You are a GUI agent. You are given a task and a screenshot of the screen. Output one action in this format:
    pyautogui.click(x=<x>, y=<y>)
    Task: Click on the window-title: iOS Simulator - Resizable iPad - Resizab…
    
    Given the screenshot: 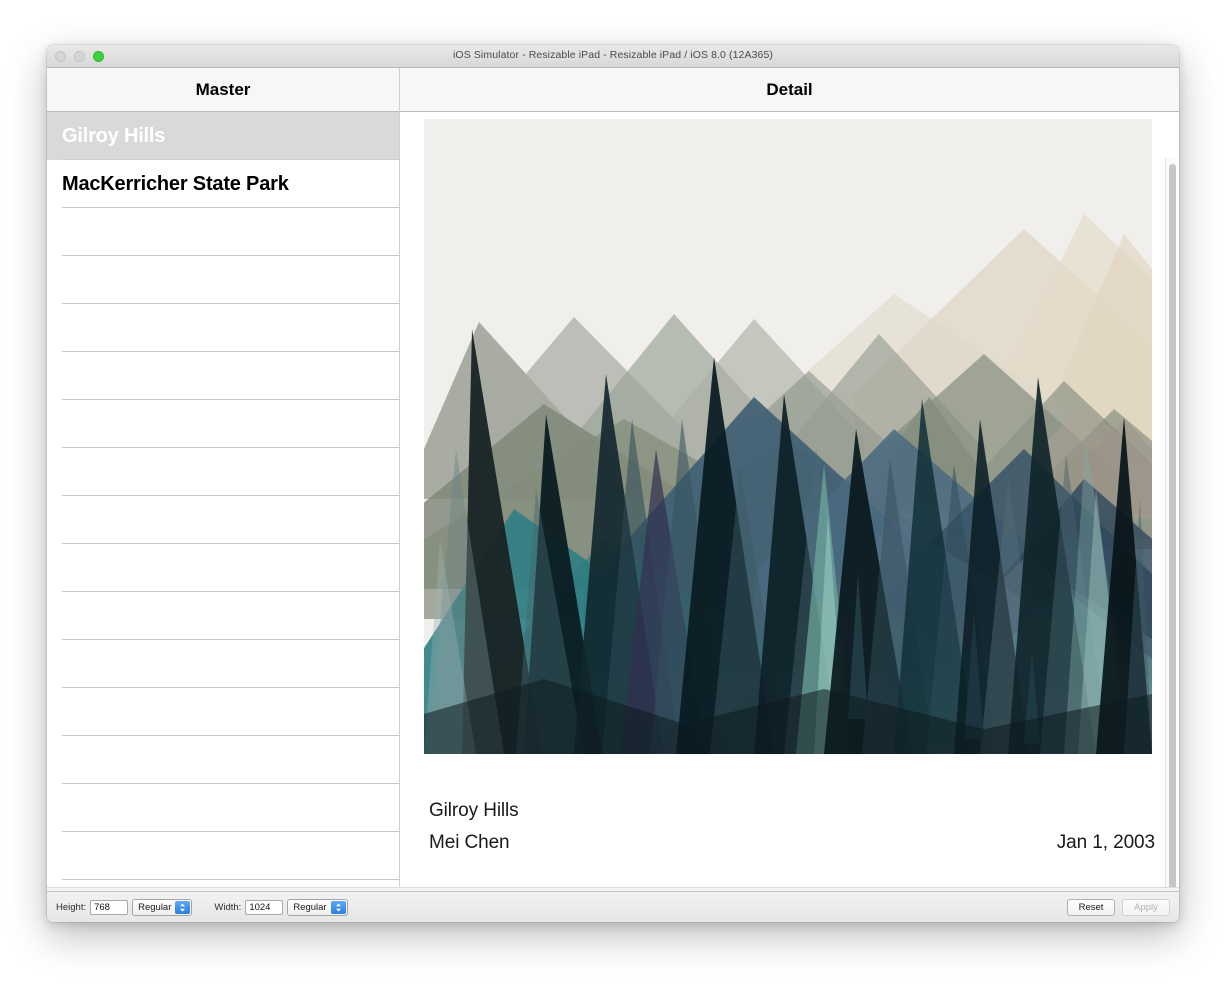 What is the action you would take?
    pyautogui.click(x=613, y=55)
    